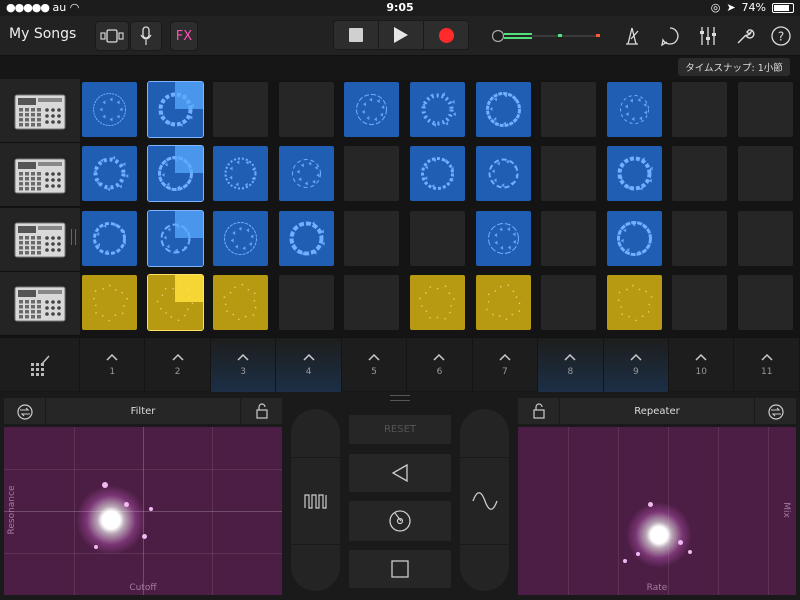 This screenshot has width=800, height=600. I want to click on swap-effect-icon, so click(24, 412).